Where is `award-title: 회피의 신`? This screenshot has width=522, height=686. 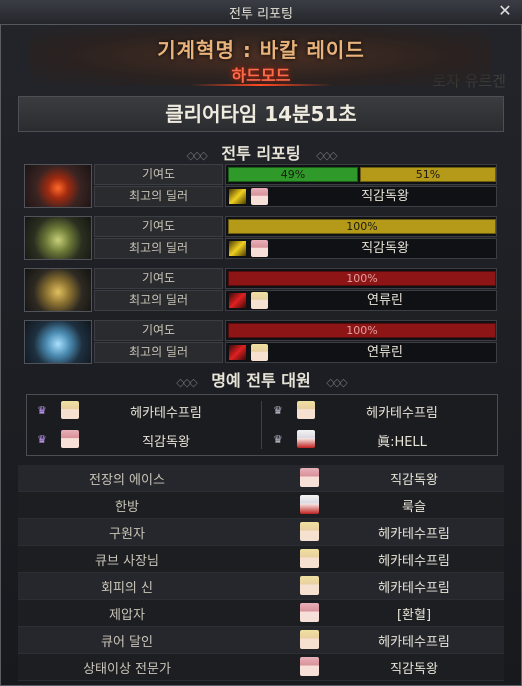
award-title: 회피의 신 is located at coordinates (127, 588).